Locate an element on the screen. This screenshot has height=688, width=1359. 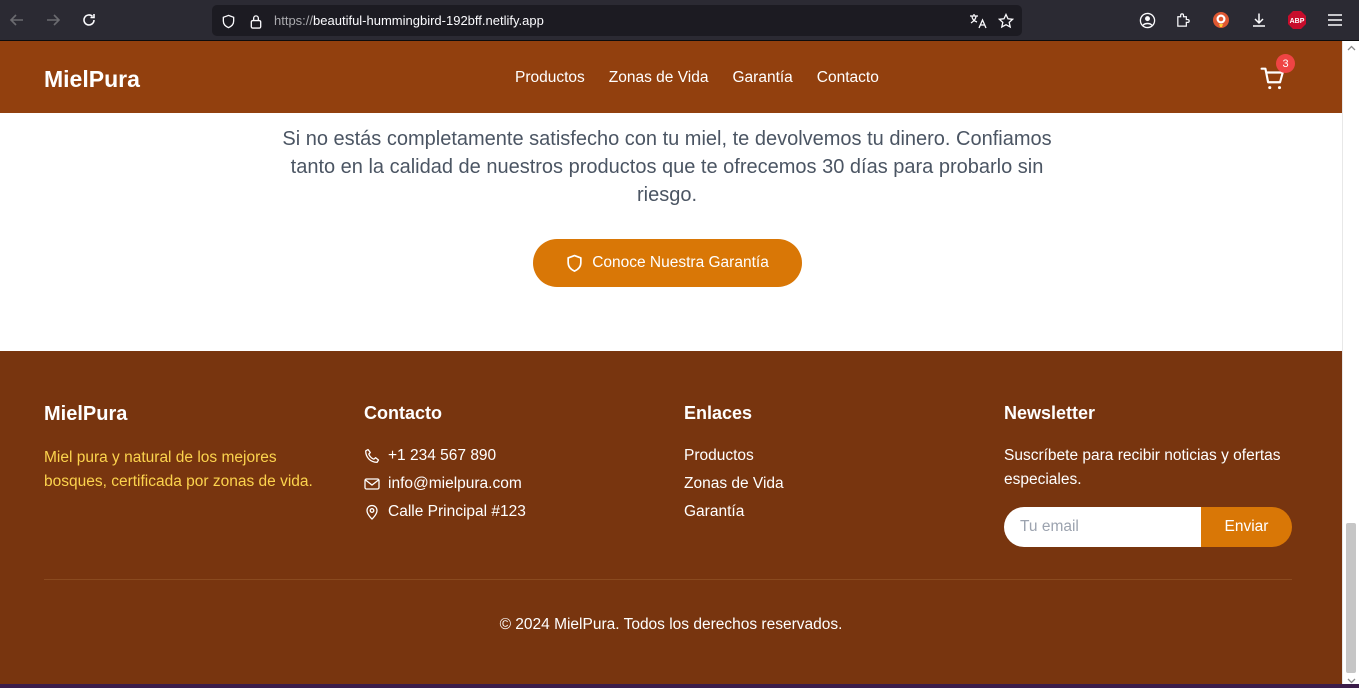
guarantee-button-label: Conoce Nuestra Garantía is located at coordinates (680, 262).